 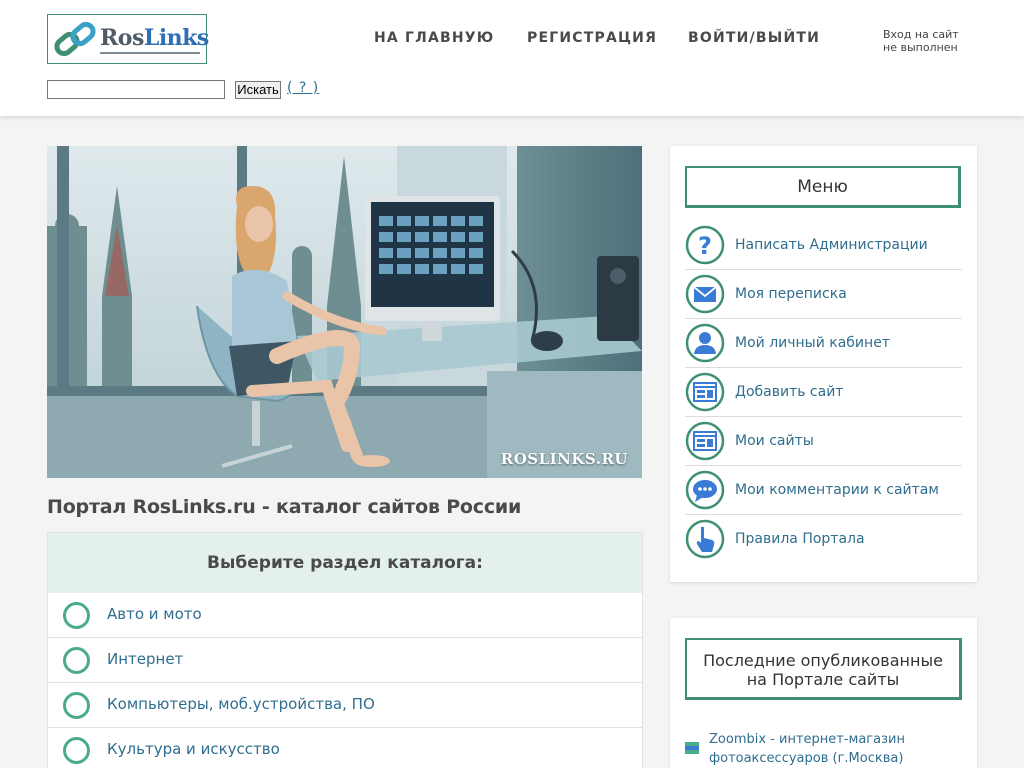 I want to click on question-icon: ?, so click(x=705, y=245).